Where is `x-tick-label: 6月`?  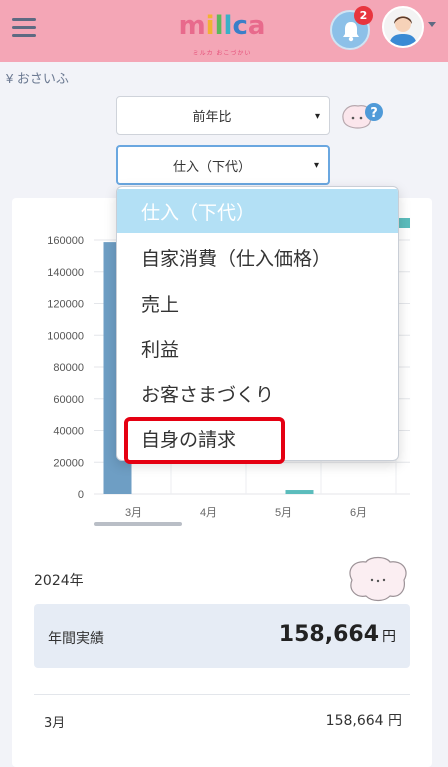
x-tick-label: 6月 is located at coordinates (358, 513).